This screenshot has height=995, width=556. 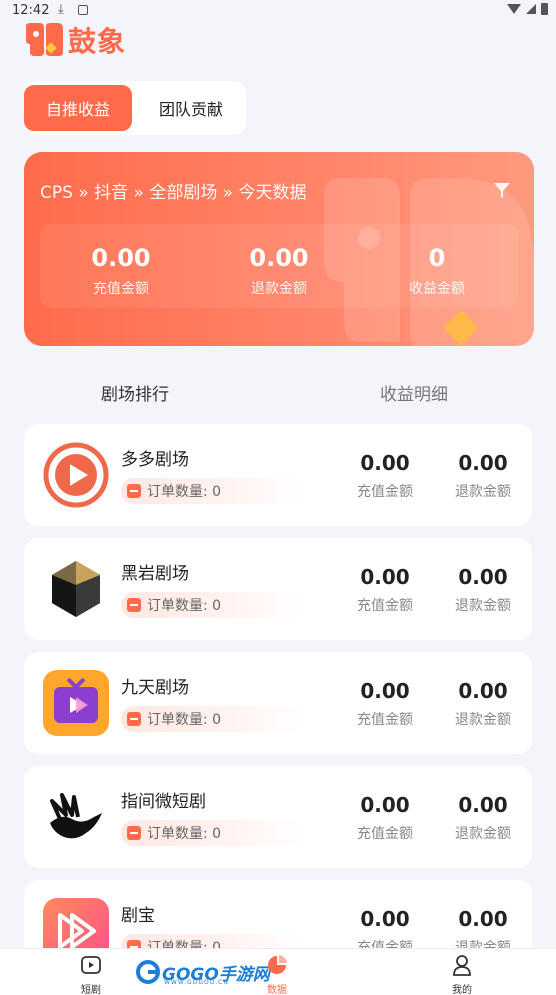 I want to click on app-logo: 鼓象, so click(x=74, y=40).